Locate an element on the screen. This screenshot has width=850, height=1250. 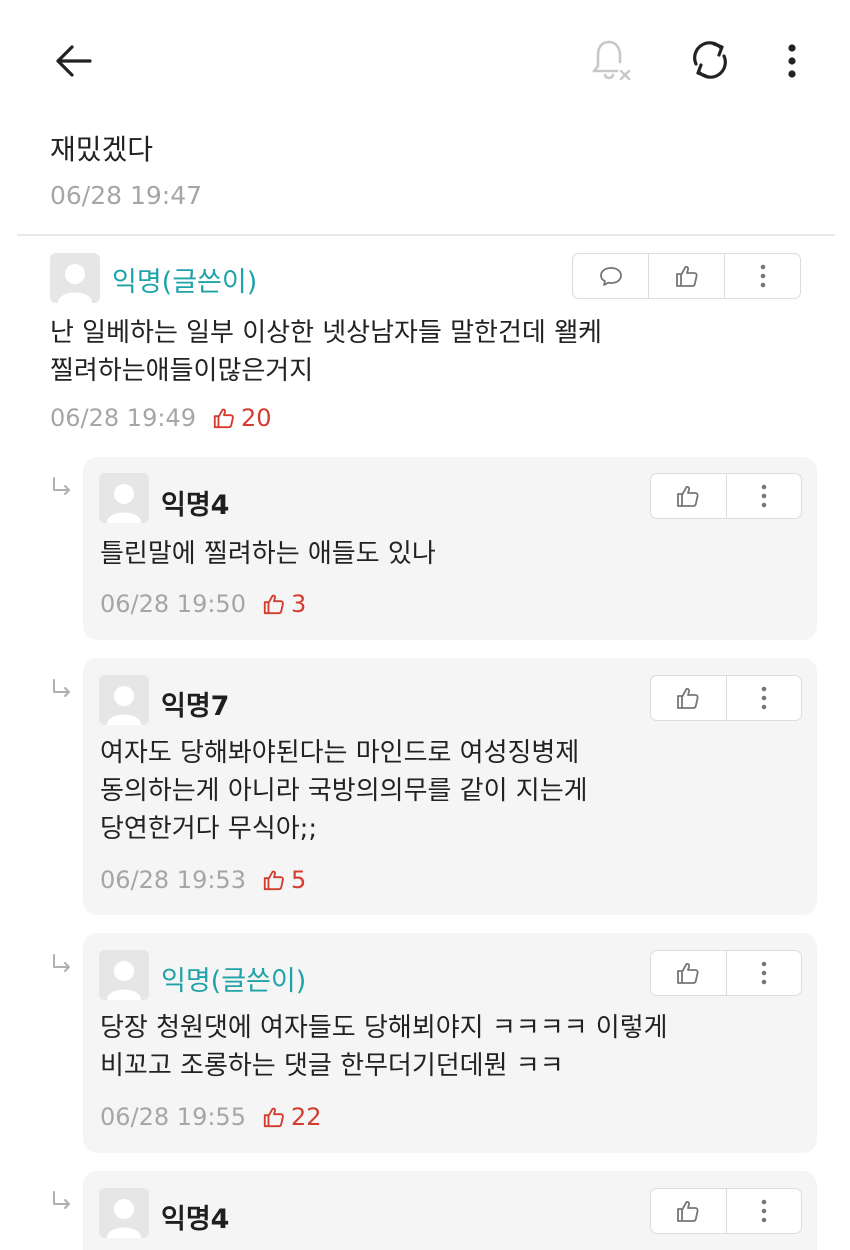
comment-actions is located at coordinates (686, 276).